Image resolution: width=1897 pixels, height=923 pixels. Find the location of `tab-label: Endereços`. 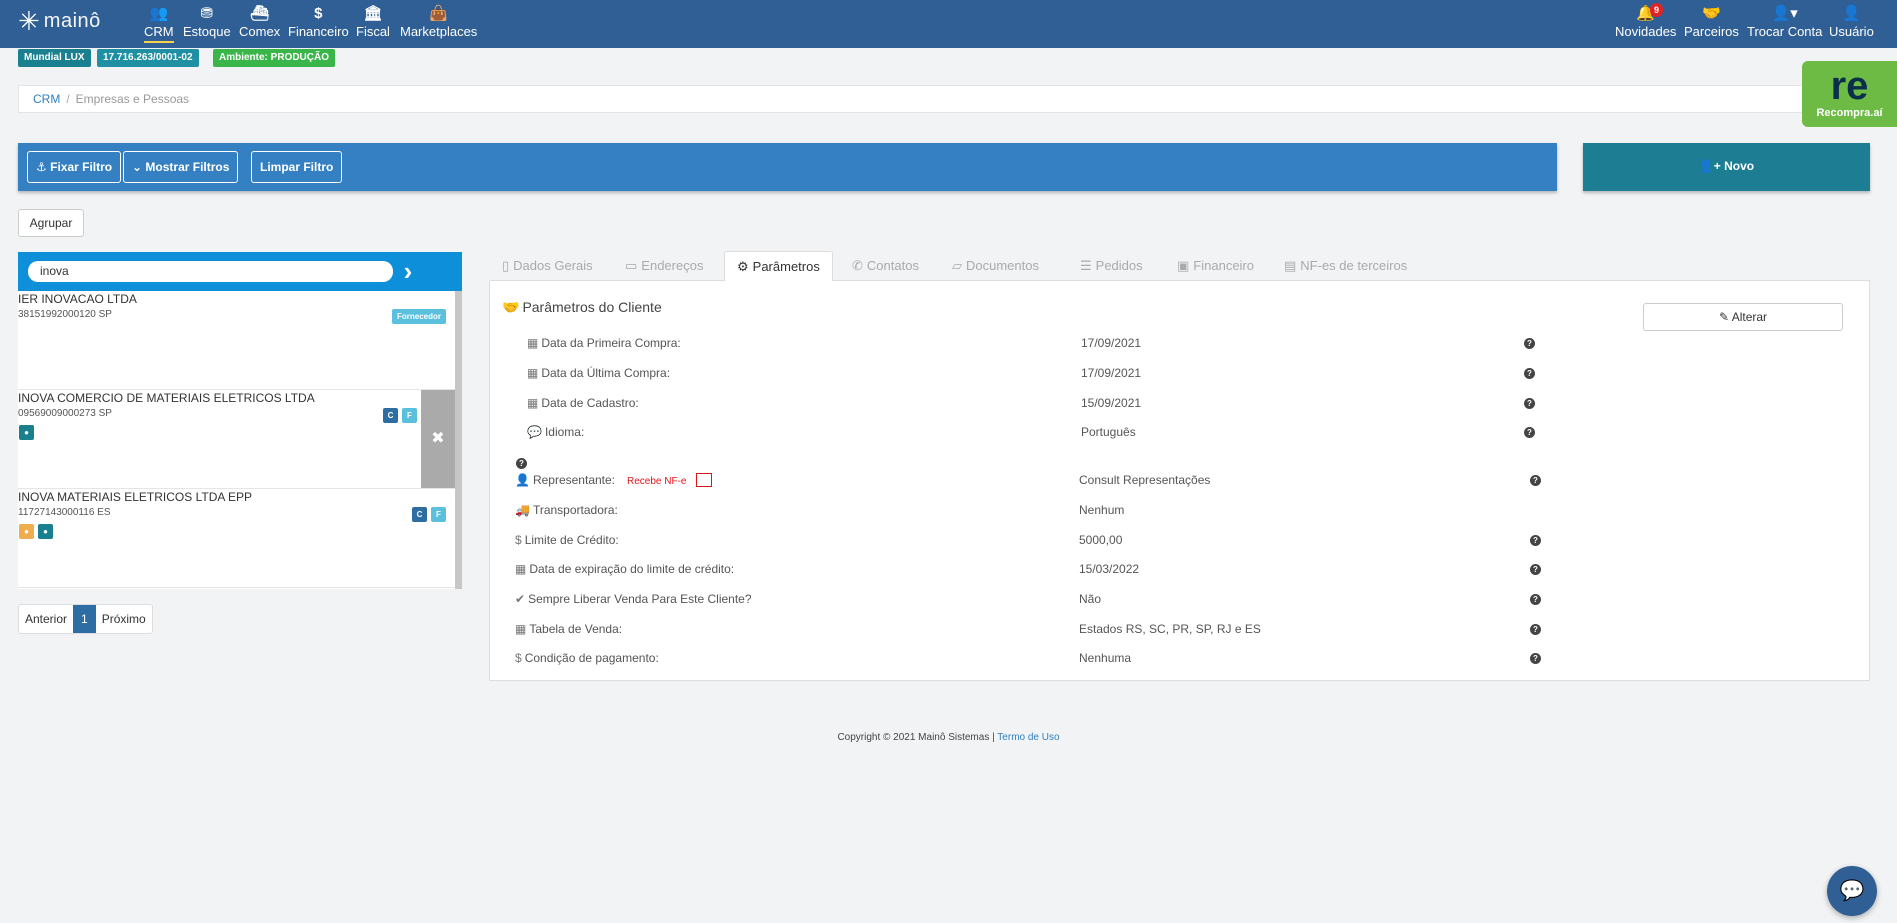

tab-label: Endereços is located at coordinates (672, 265).